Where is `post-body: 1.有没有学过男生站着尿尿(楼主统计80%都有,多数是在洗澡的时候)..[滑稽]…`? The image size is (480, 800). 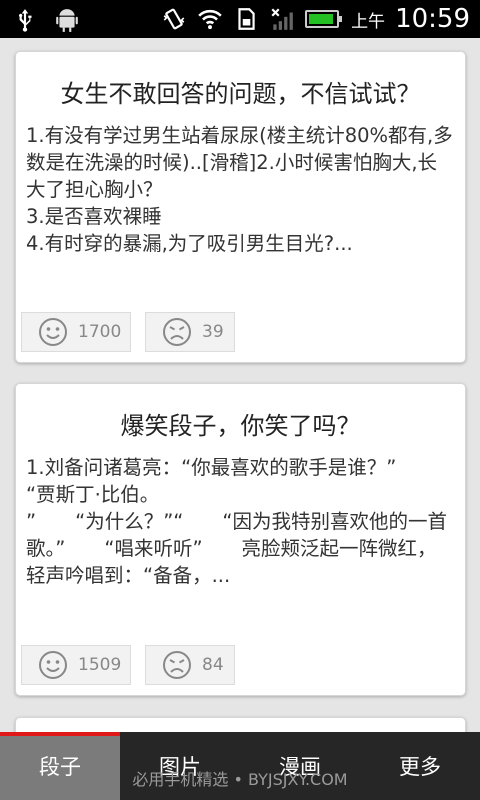
post-body: 1.有没有学过男生站着尿尿(楼主统计80%都有,多数是在洗澡的时候)..[滑稽]… is located at coordinates (239, 189).